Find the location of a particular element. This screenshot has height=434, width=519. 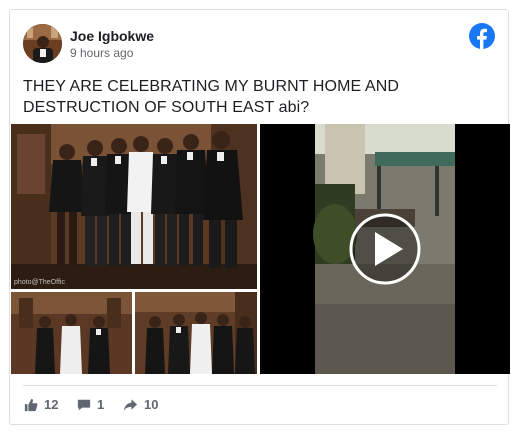

footer-divider is located at coordinates (260, 385).